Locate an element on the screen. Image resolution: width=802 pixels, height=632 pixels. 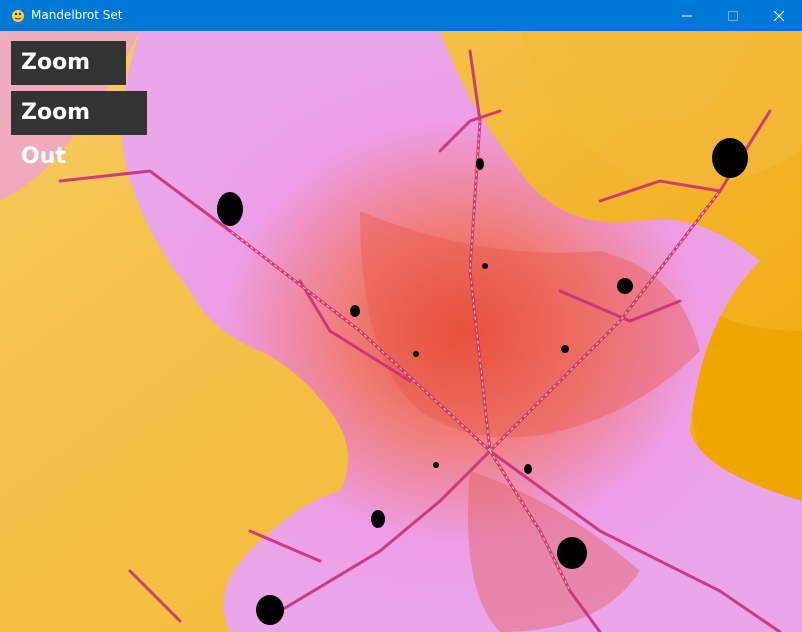
minimize-icon is located at coordinates (687, 15).